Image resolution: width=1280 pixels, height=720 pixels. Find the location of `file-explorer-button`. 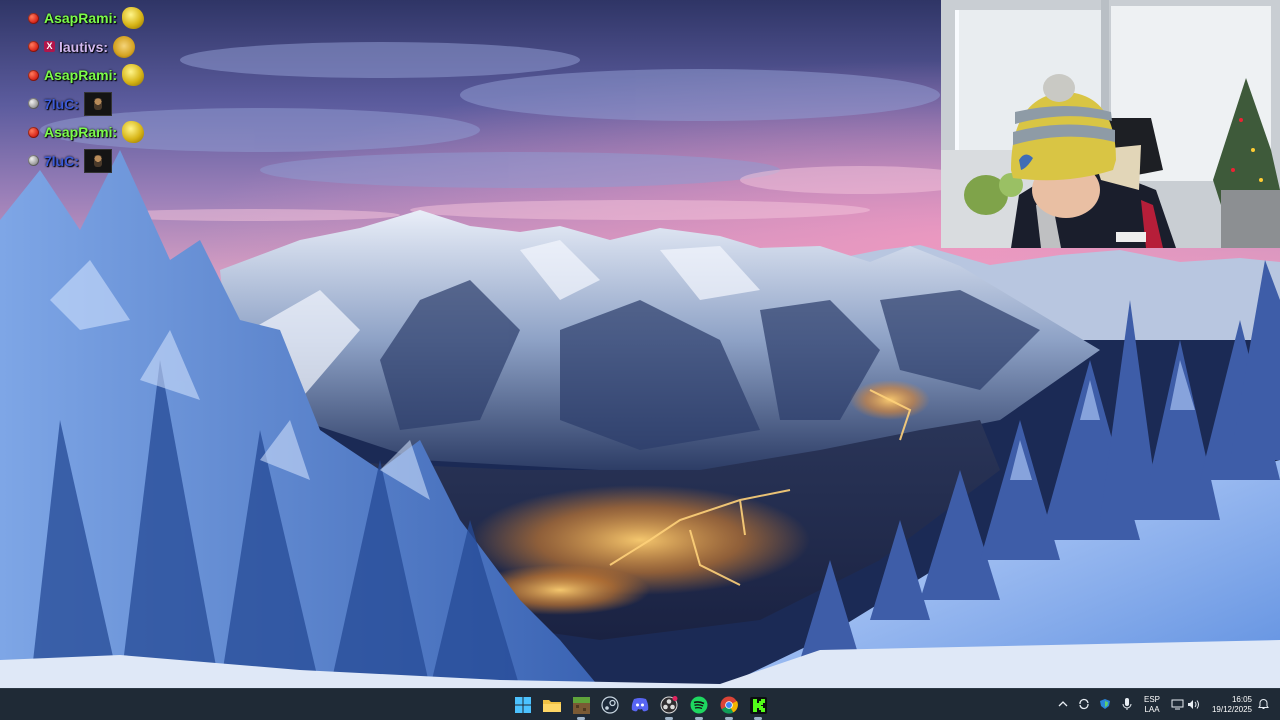

file-explorer-button is located at coordinates (552, 705).